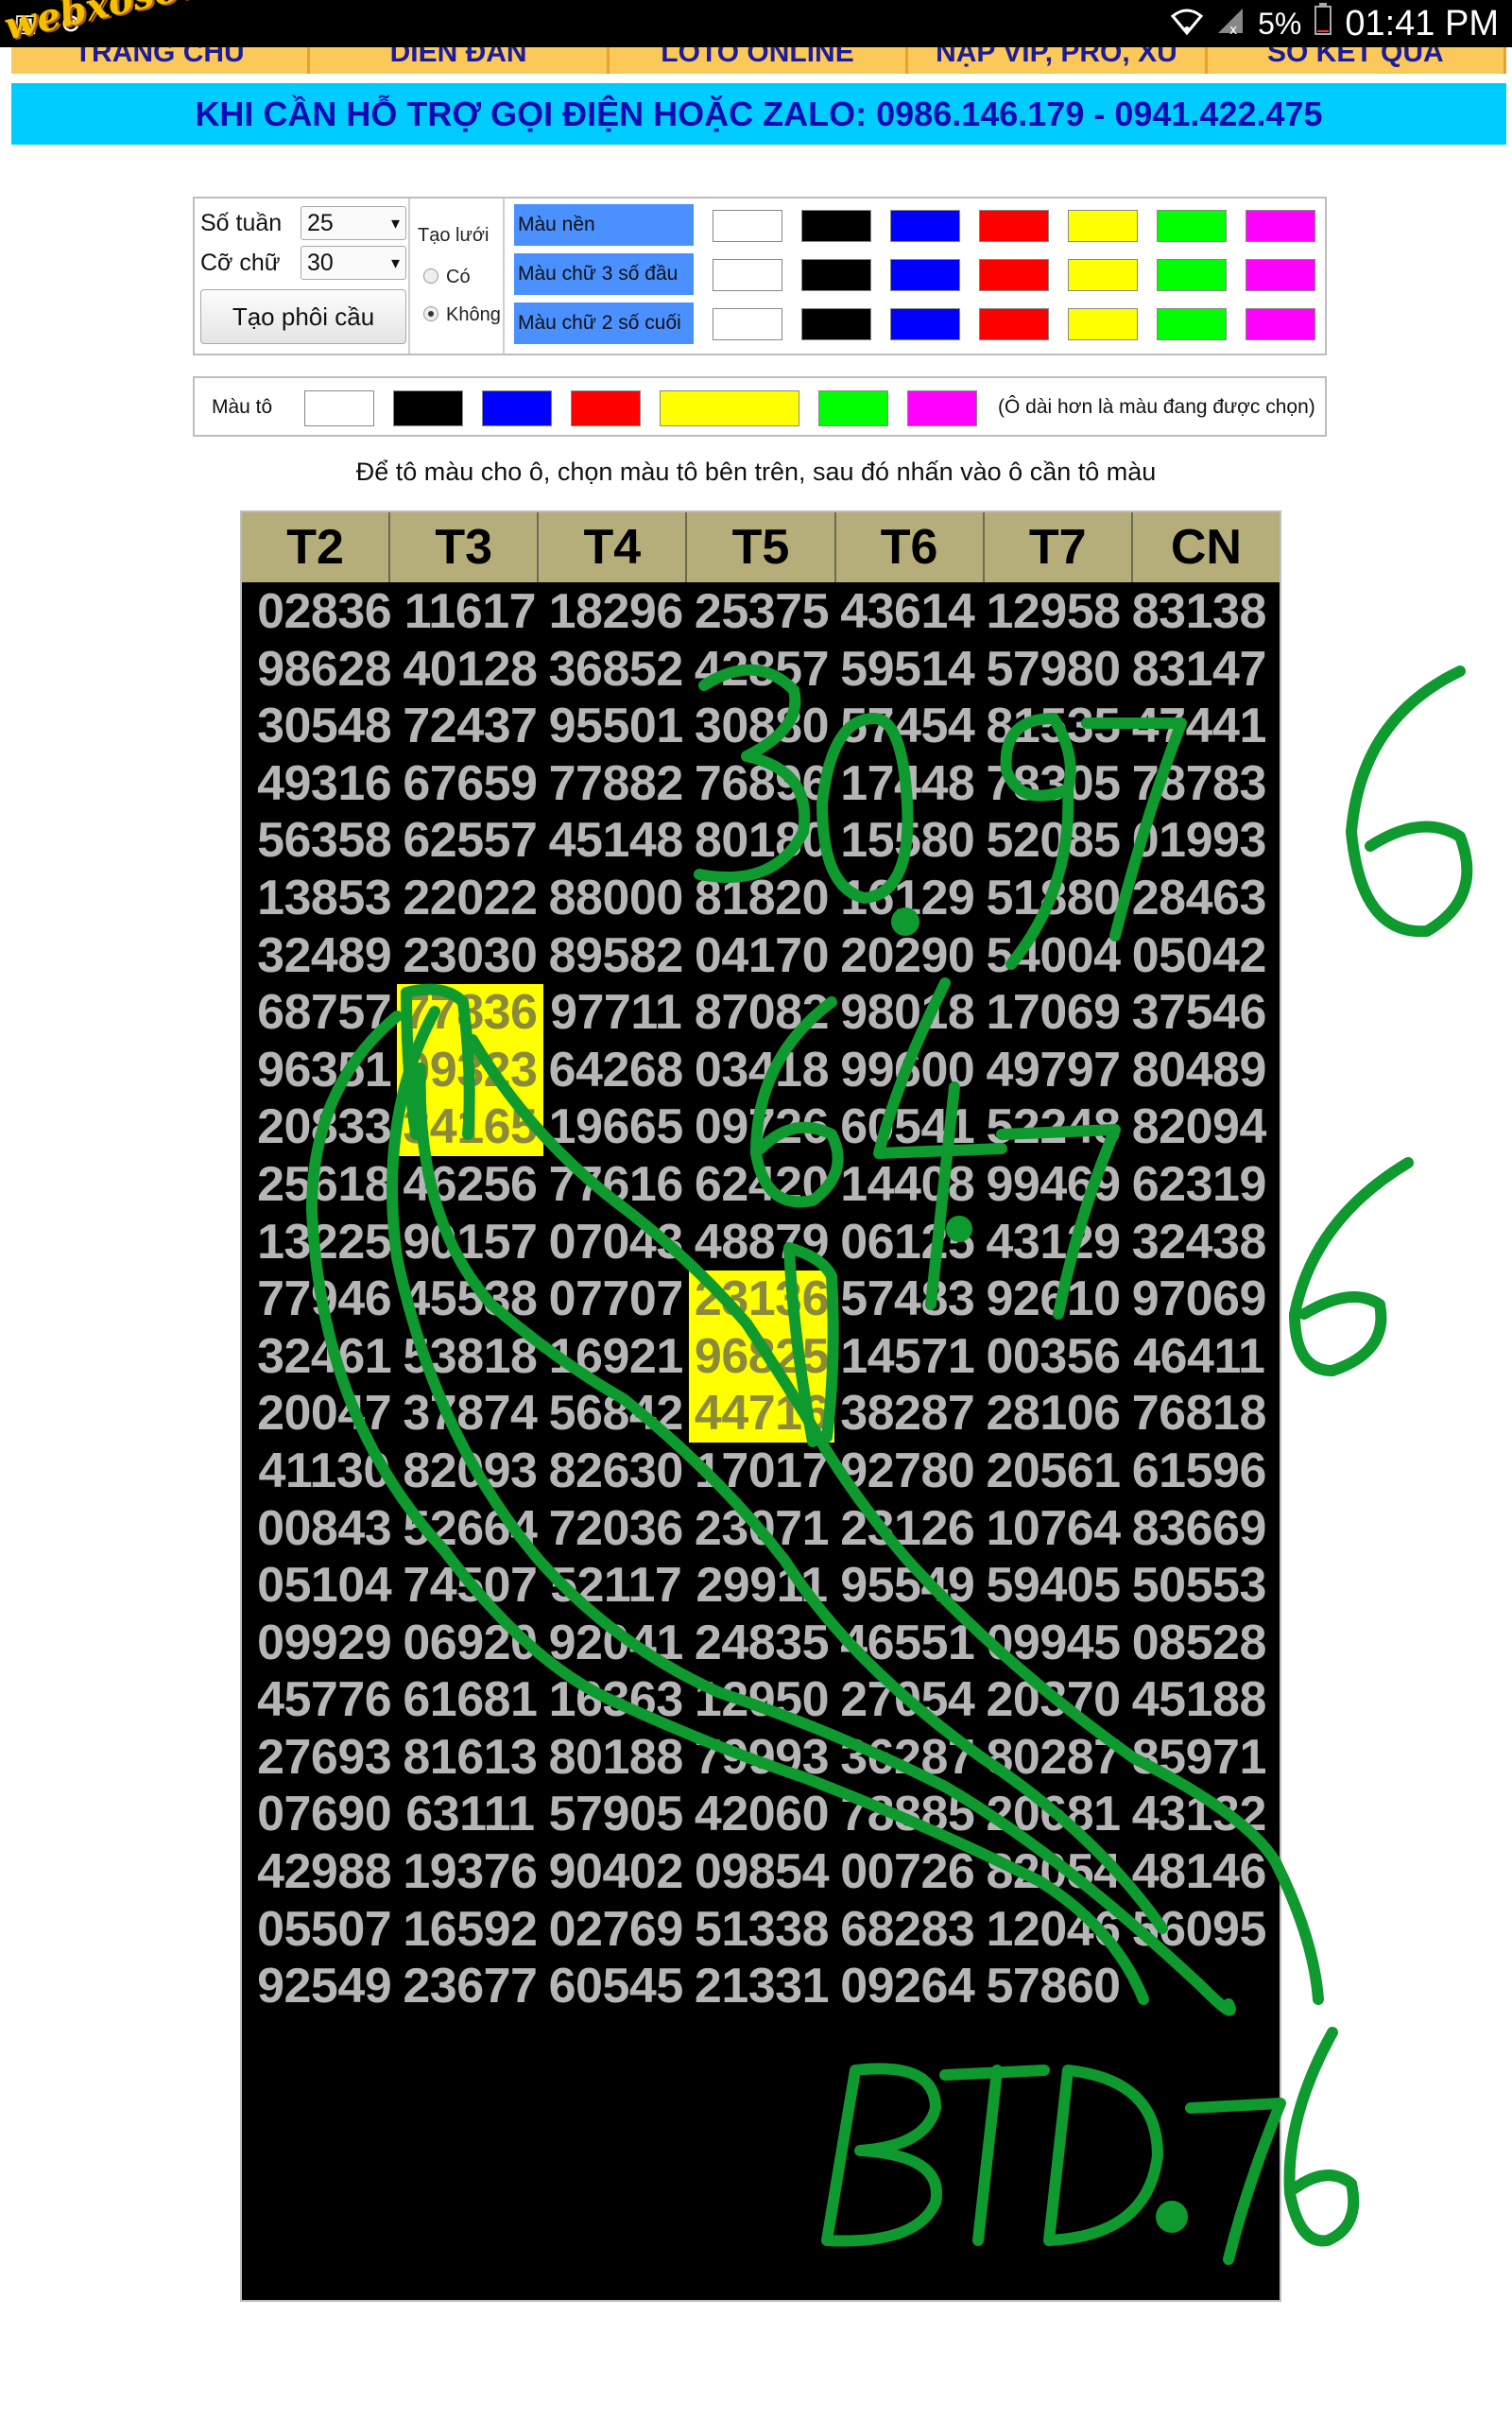 The height and width of the screenshot is (2420, 1512). I want to click on table-cell: 09854, so click(761, 1872).